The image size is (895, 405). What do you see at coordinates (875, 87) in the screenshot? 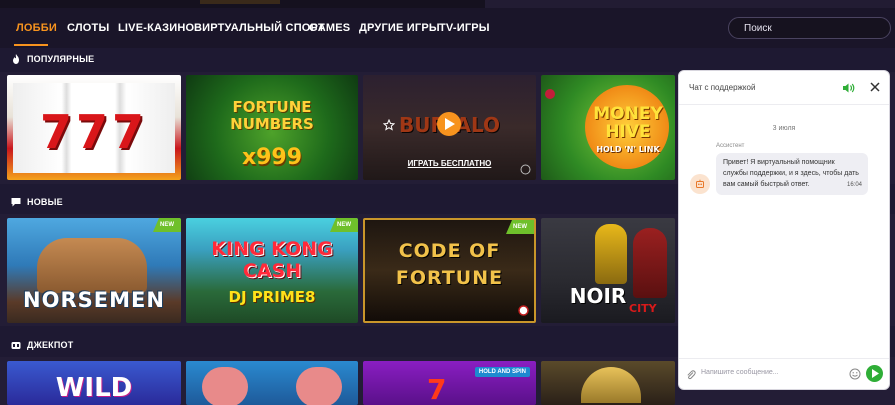
I see `close-icon` at bounding box center [875, 87].